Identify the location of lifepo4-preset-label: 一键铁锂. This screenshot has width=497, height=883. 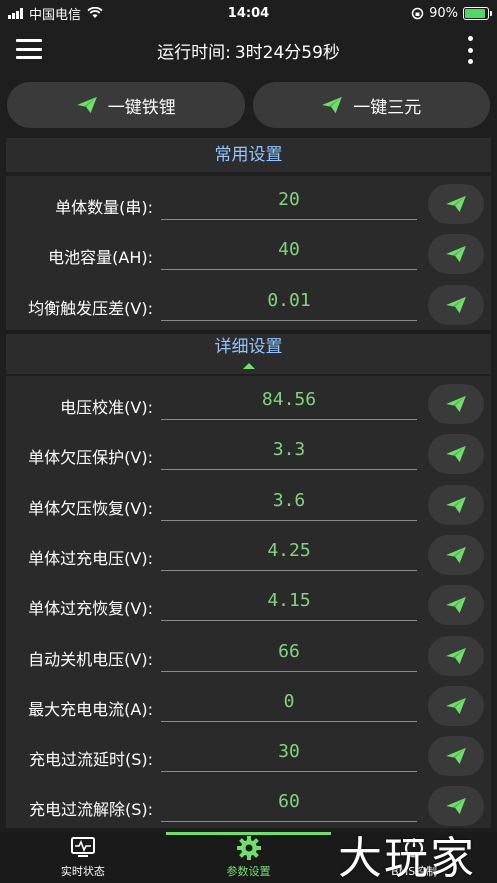
(141, 107).